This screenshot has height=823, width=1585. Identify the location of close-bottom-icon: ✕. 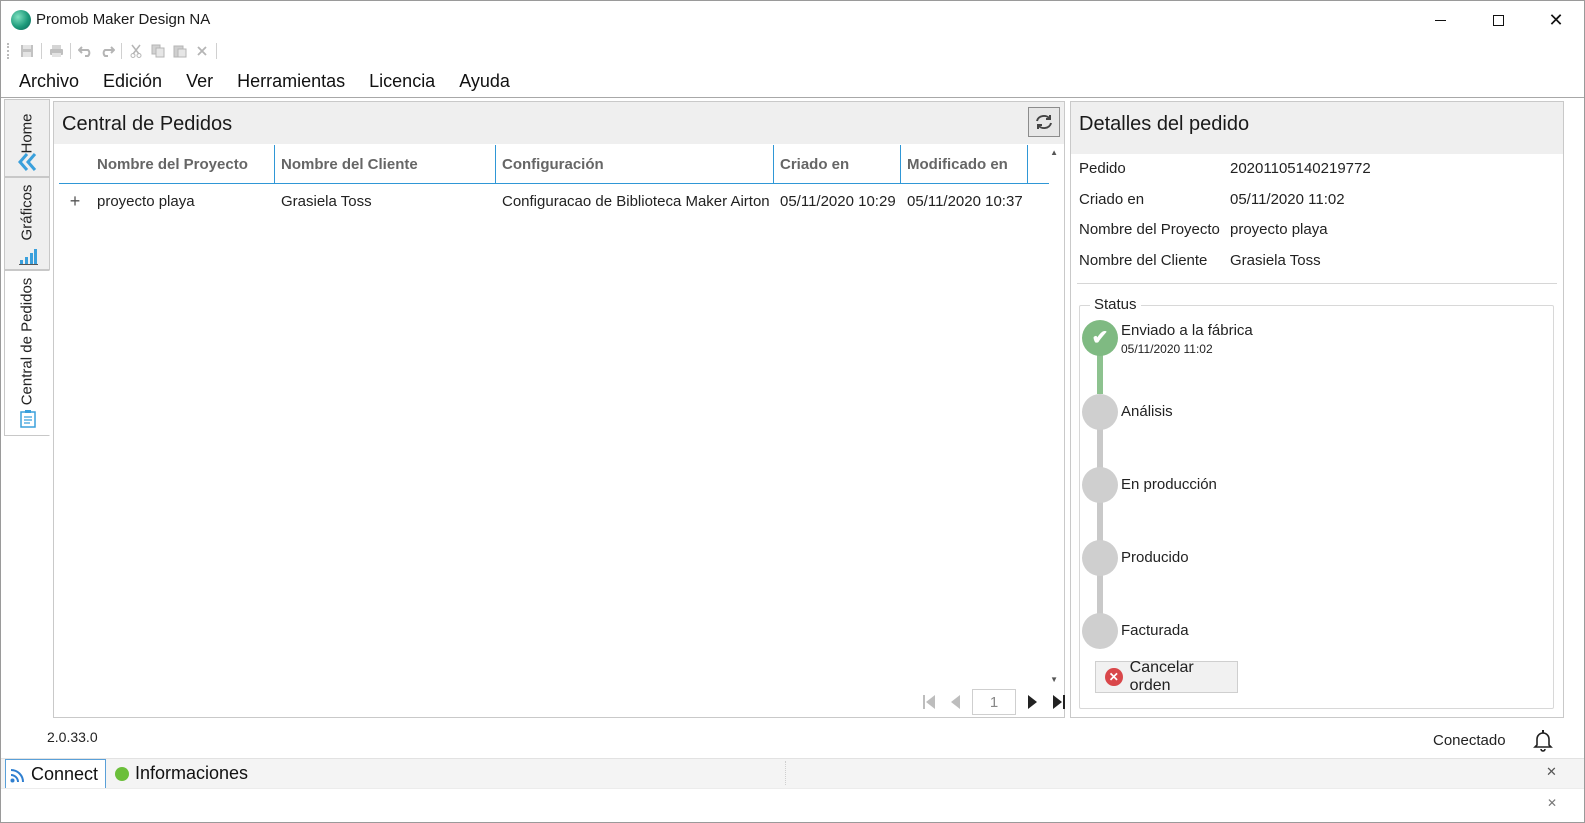
(1552, 803).